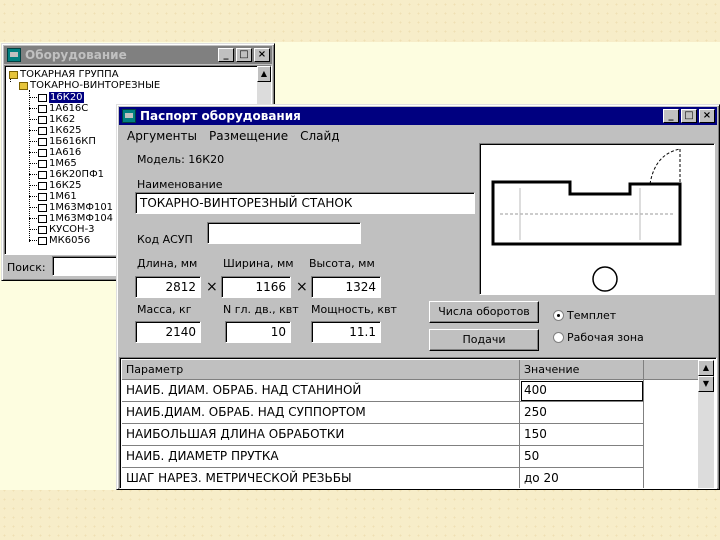 The height and width of the screenshot is (540, 720). Describe the element at coordinates (71, 174) in the screenshot. I see `tree-item: 16К20ПФ1` at that location.